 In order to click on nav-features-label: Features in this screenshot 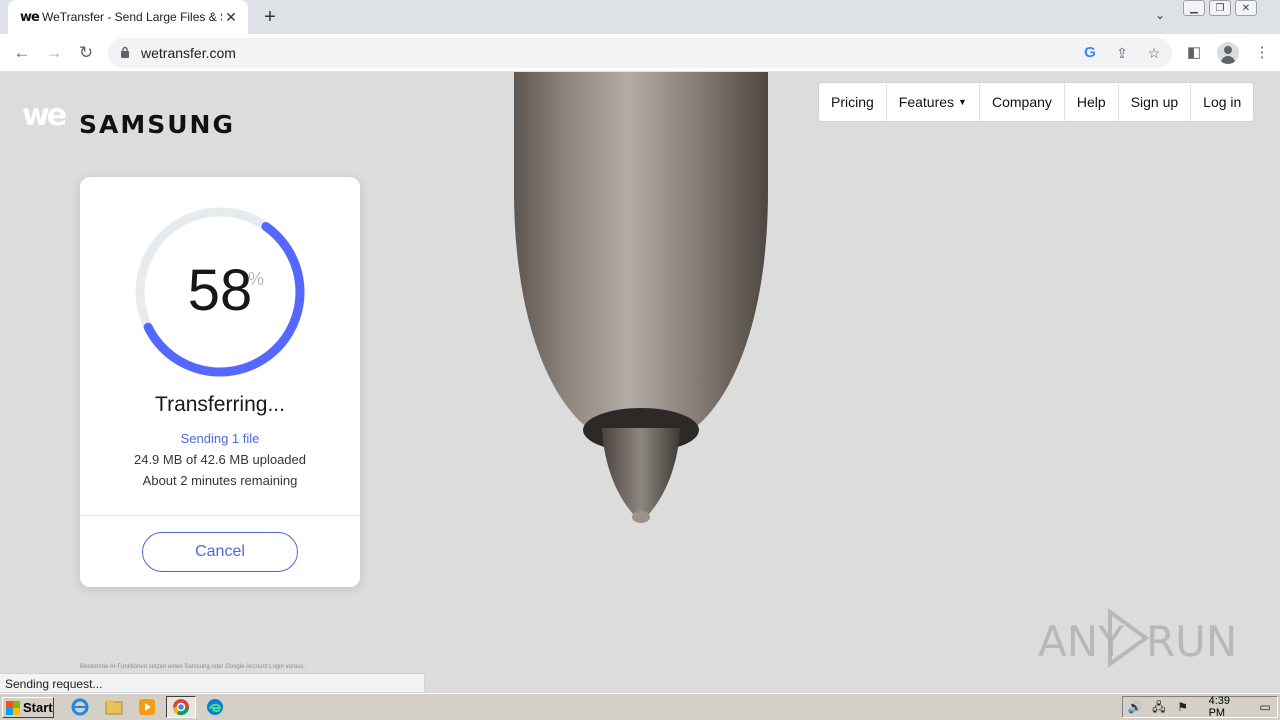, I will do `click(926, 102)`.